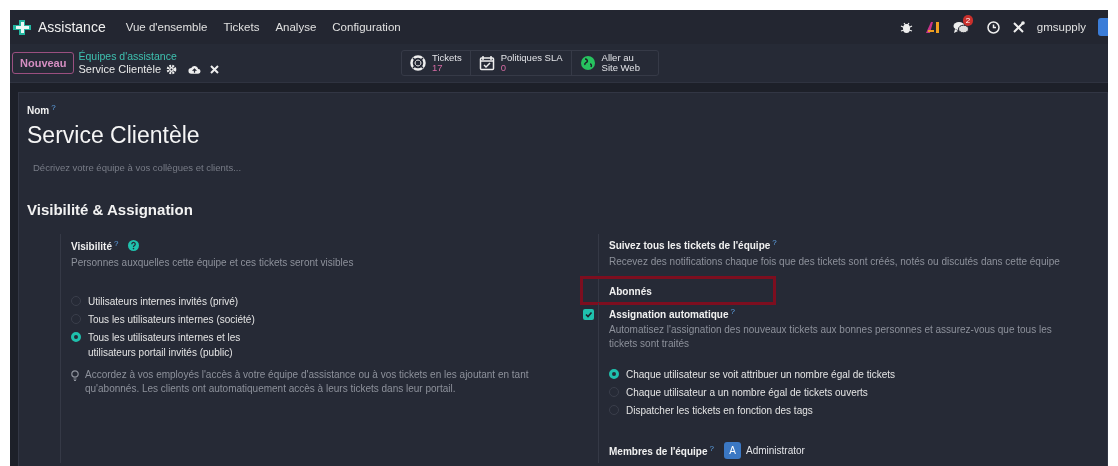  Describe the element at coordinates (661, 450) in the screenshot. I see `field-label: Membres de l'équipe $^{?}$` at that location.